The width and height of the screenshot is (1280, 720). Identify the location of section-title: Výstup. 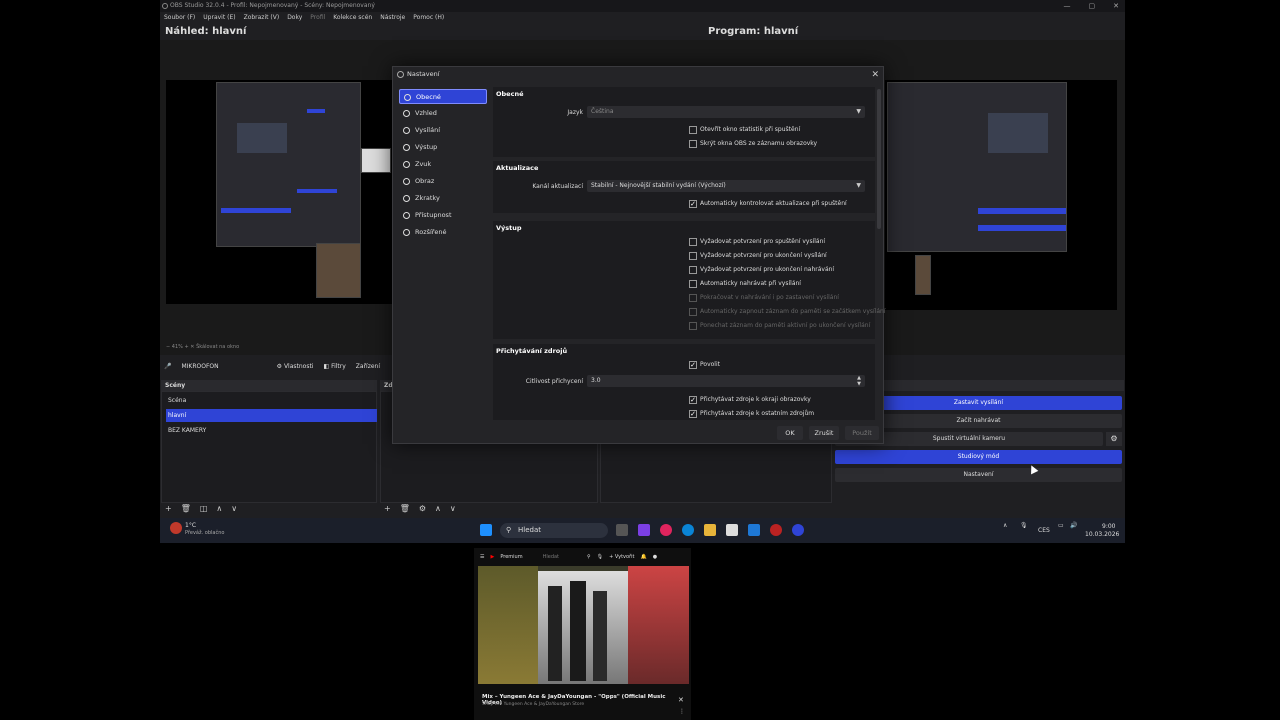
(509, 228).